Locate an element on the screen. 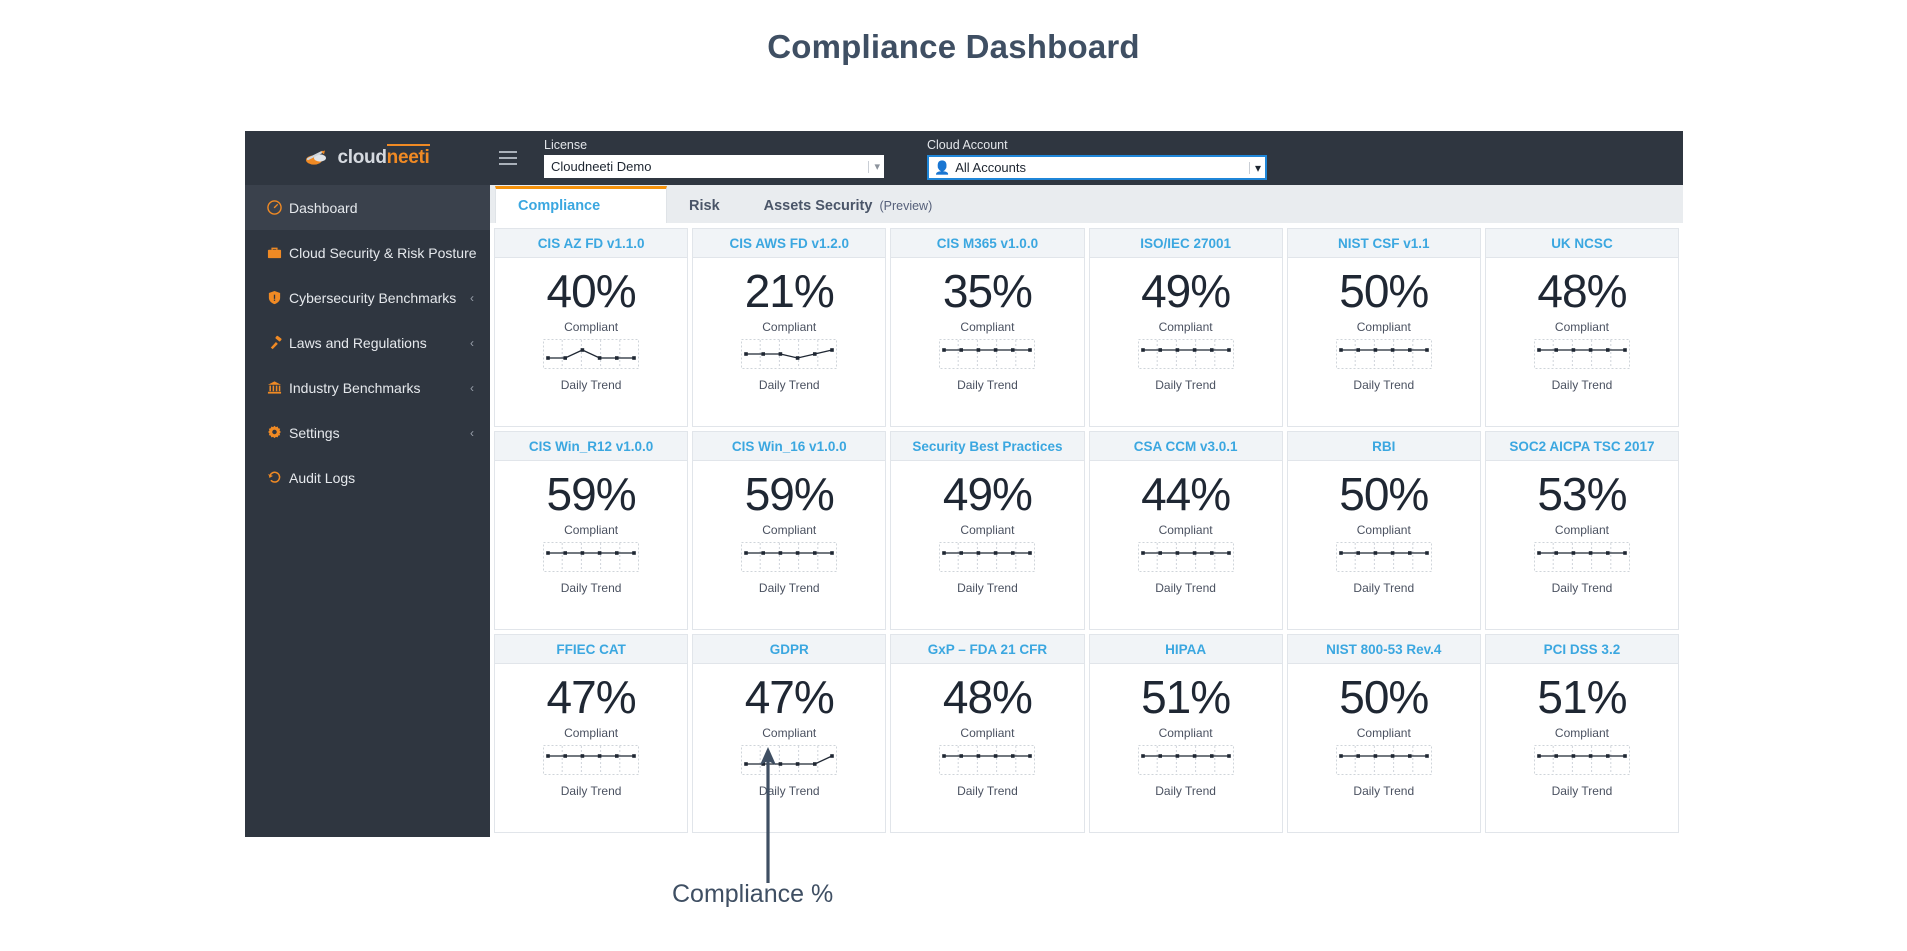  gauge-icon is located at coordinates (278, 207).